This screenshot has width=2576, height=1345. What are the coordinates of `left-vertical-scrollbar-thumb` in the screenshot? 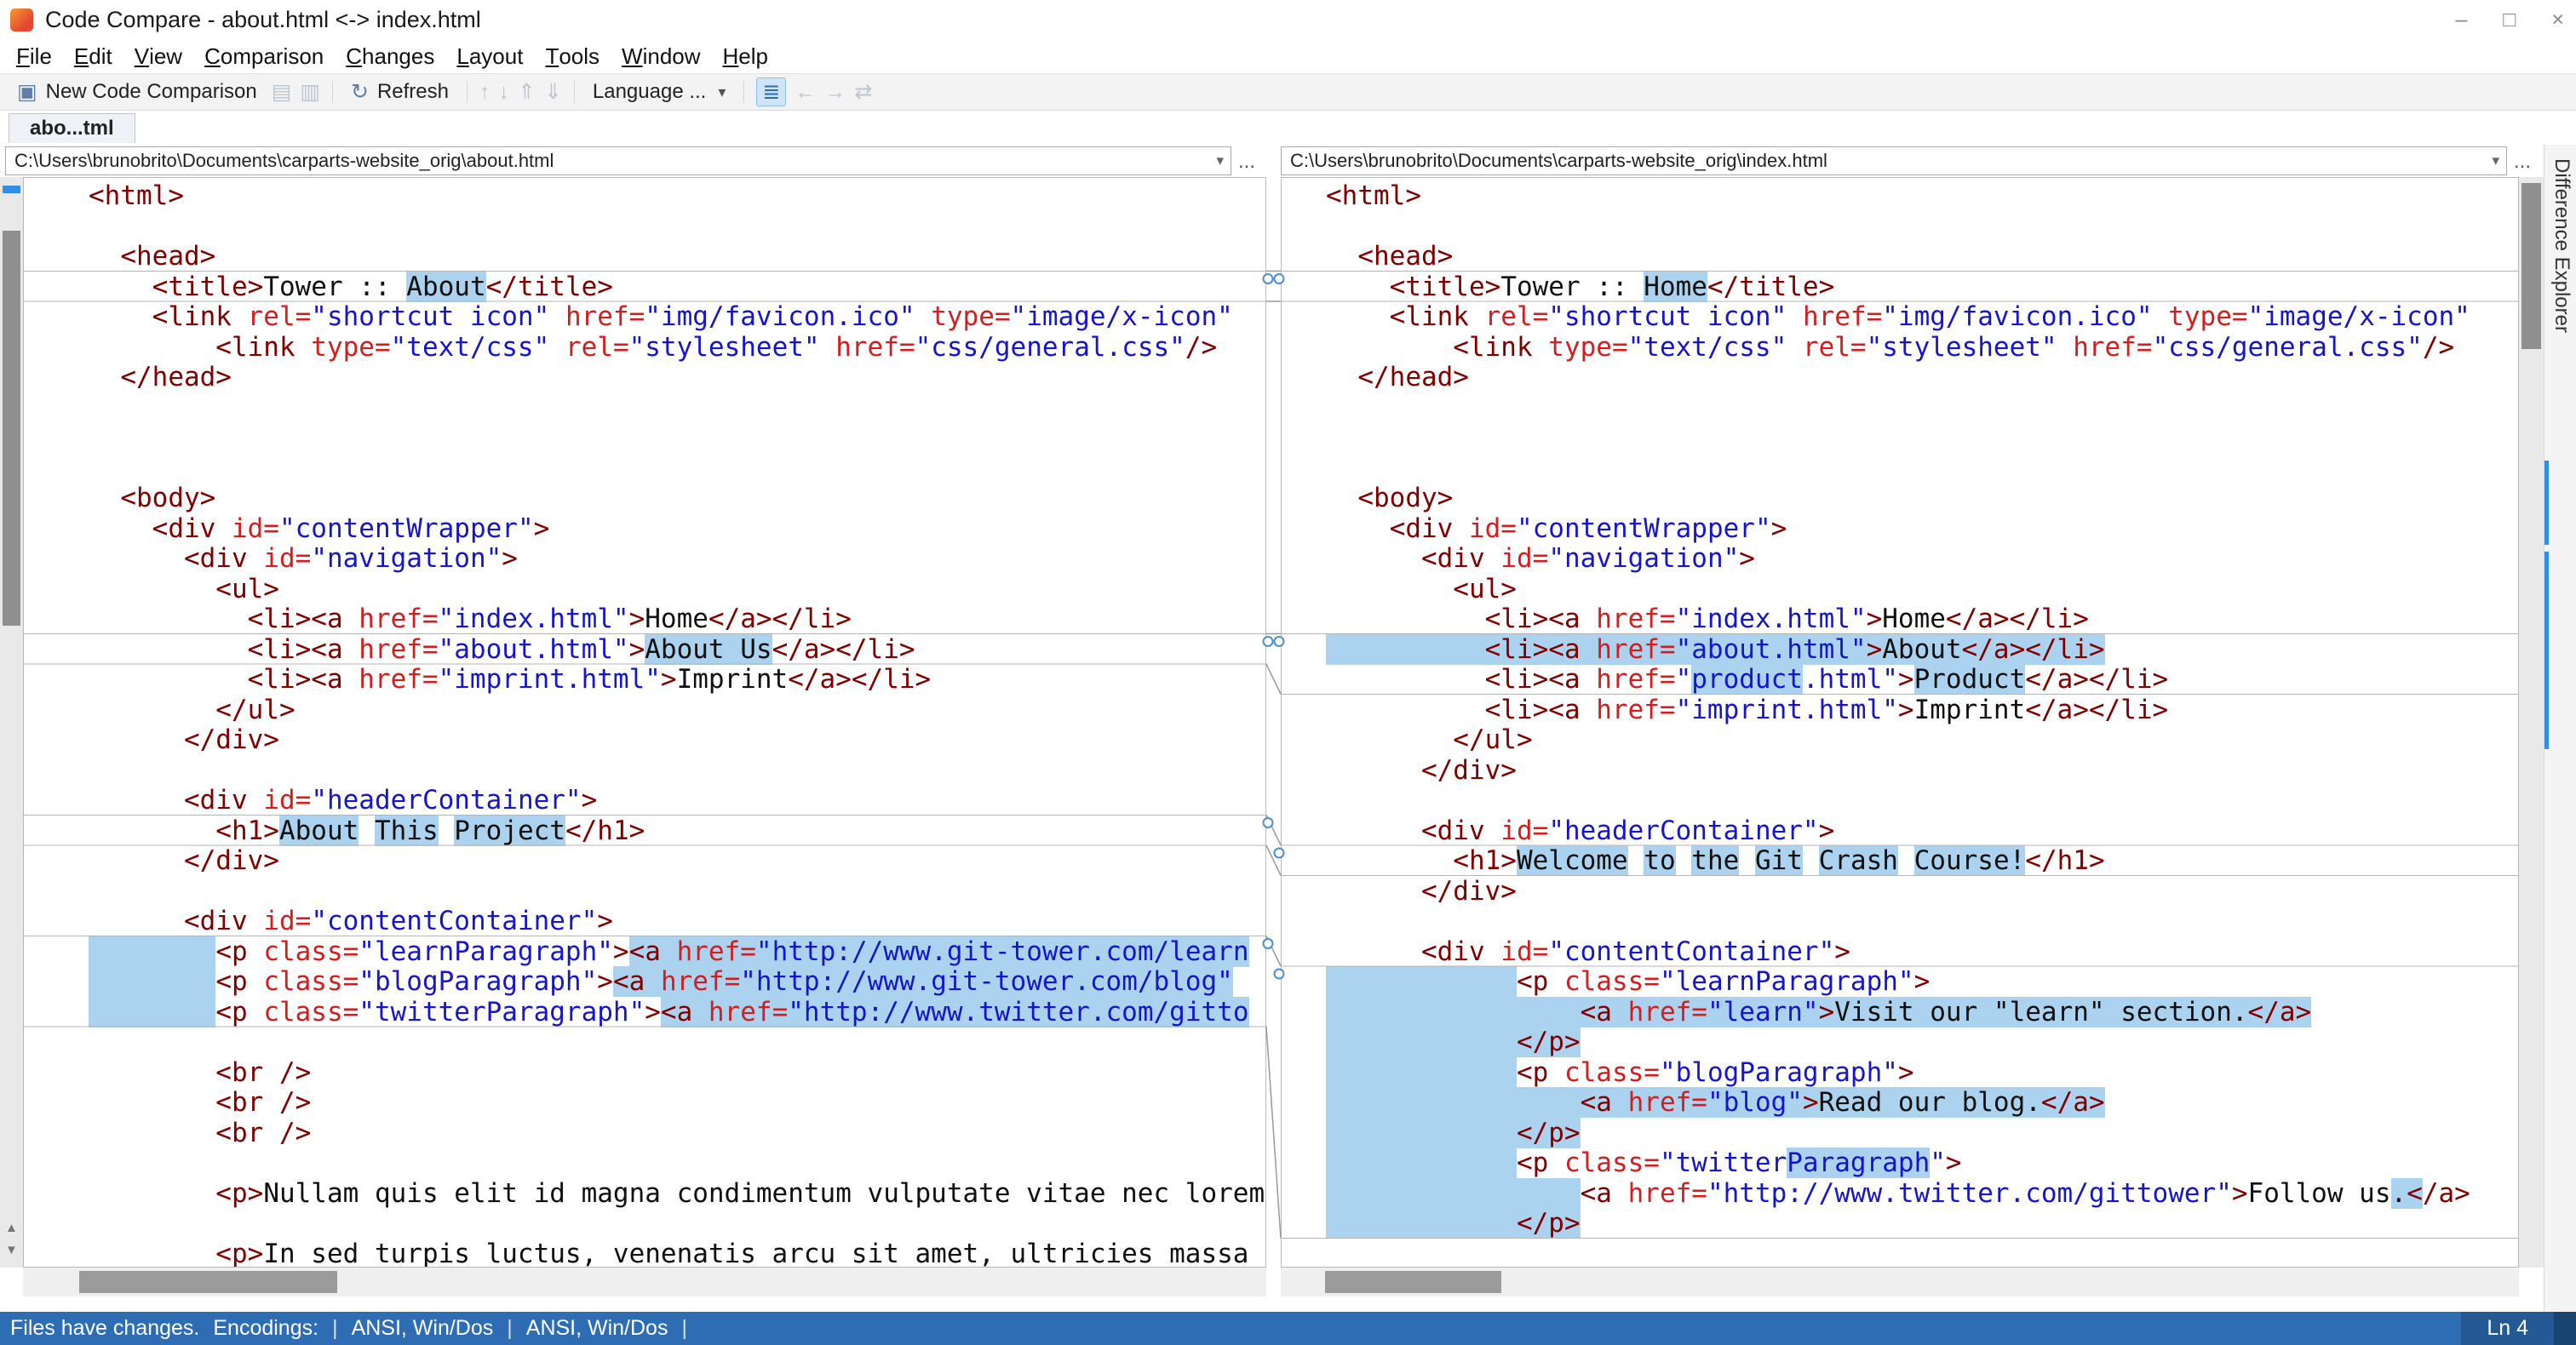 It's located at (11, 428).